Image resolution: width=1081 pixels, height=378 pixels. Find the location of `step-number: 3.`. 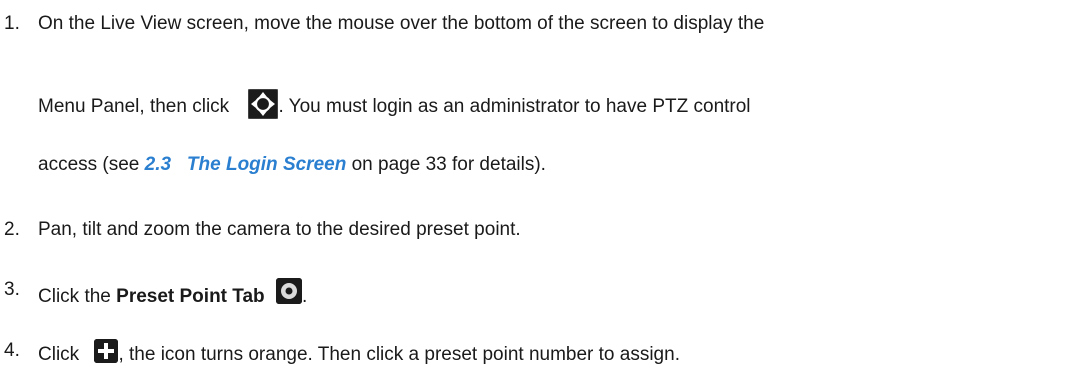

step-number: 3. is located at coordinates (12, 289).